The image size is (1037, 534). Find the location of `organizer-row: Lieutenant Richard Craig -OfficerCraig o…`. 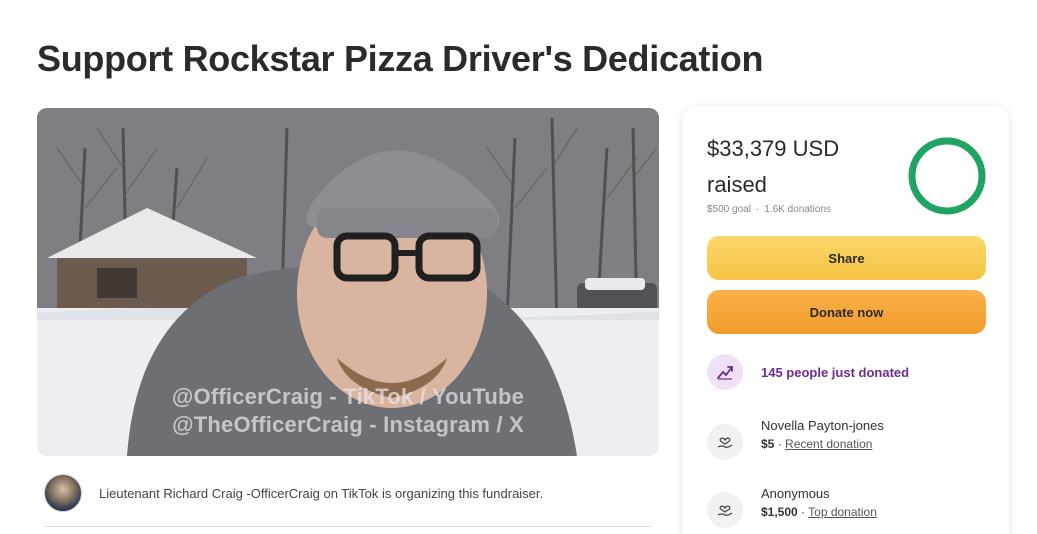

organizer-row: Lieutenant Richard Craig -OfficerCraig o… is located at coordinates (349, 493).